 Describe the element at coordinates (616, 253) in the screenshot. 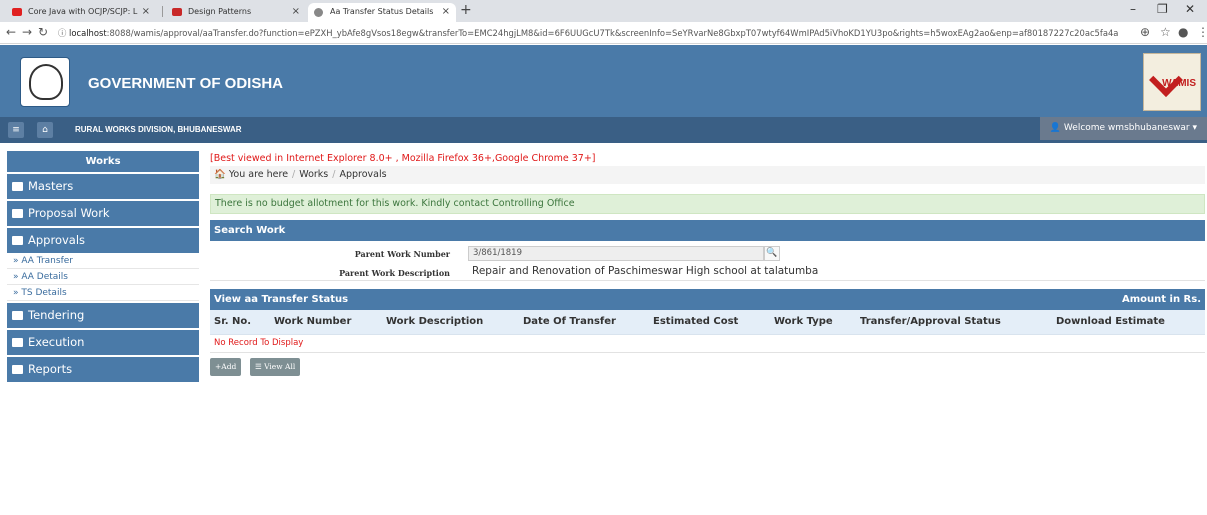

I see `parent-number-input: 3/861/1819` at that location.